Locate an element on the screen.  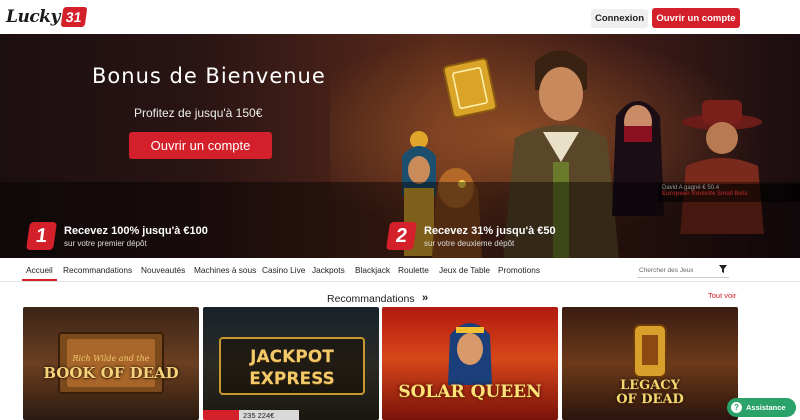
recommendations-heading: Recommandations is located at coordinates (371, 299).